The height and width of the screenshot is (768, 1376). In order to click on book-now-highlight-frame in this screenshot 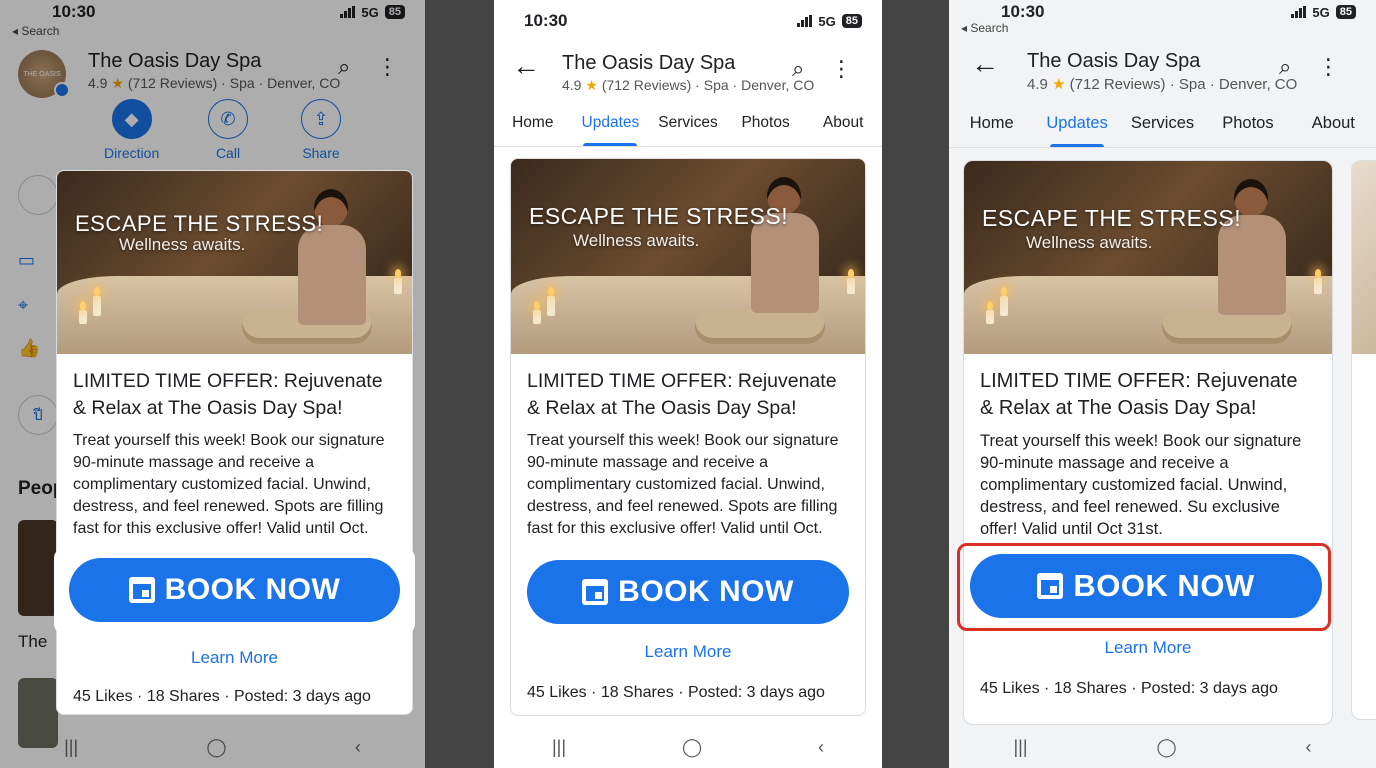, I will do `click(1144, 587)`.